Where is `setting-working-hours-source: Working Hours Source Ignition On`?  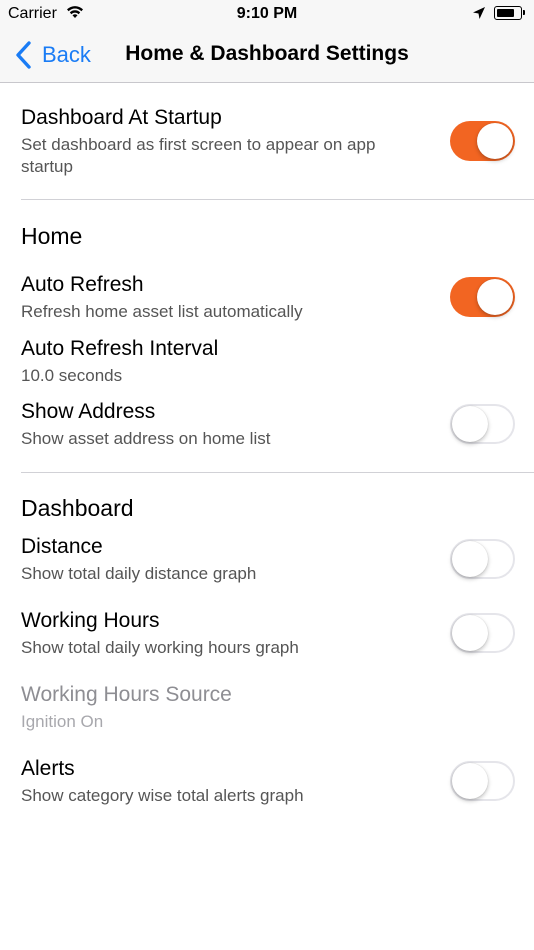 setting-working-hours-source: Working Hours Source Ignition On is located at coordinates (271, 708).